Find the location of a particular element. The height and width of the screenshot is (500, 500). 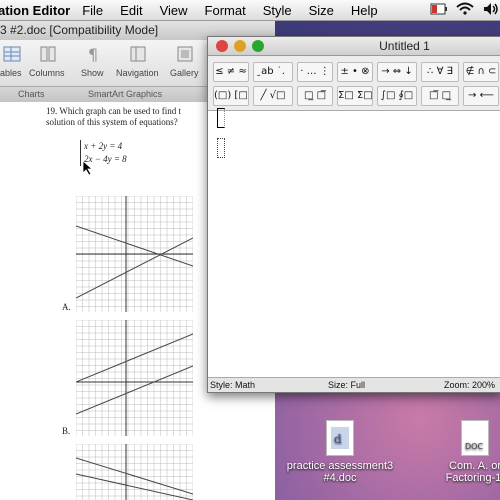

app-menu: ation Editor is located at coordinates (35, 10).